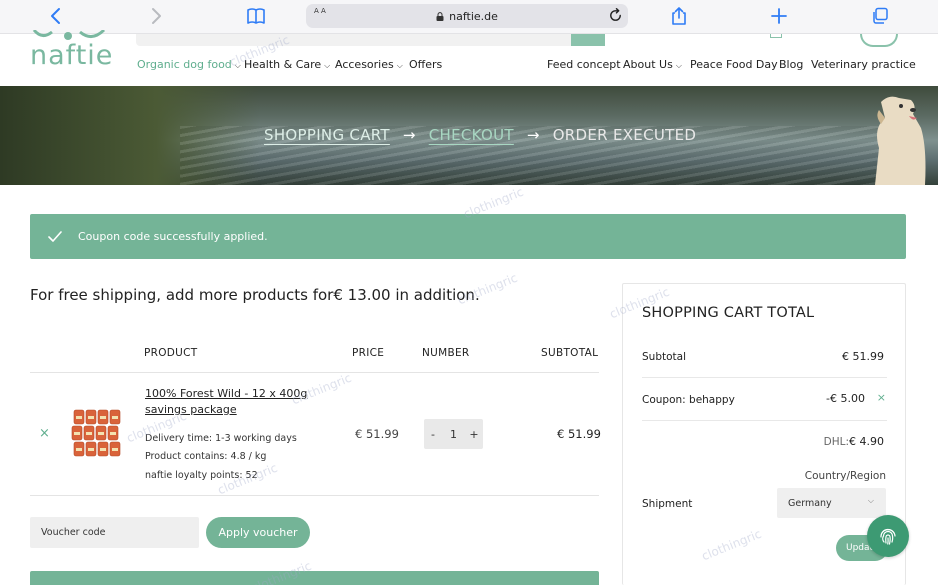 Image resolution: width=938 pixels, height=585 pixels. I want to click on browser-toolbar: A A naftie.de, so click(469, 17).